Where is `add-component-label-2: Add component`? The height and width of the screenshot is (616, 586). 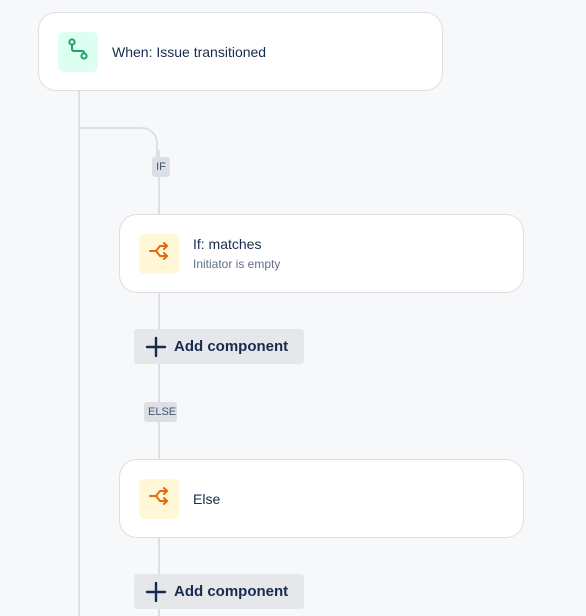
add-component-label-2: Add component is located at coordinates (231, 591).